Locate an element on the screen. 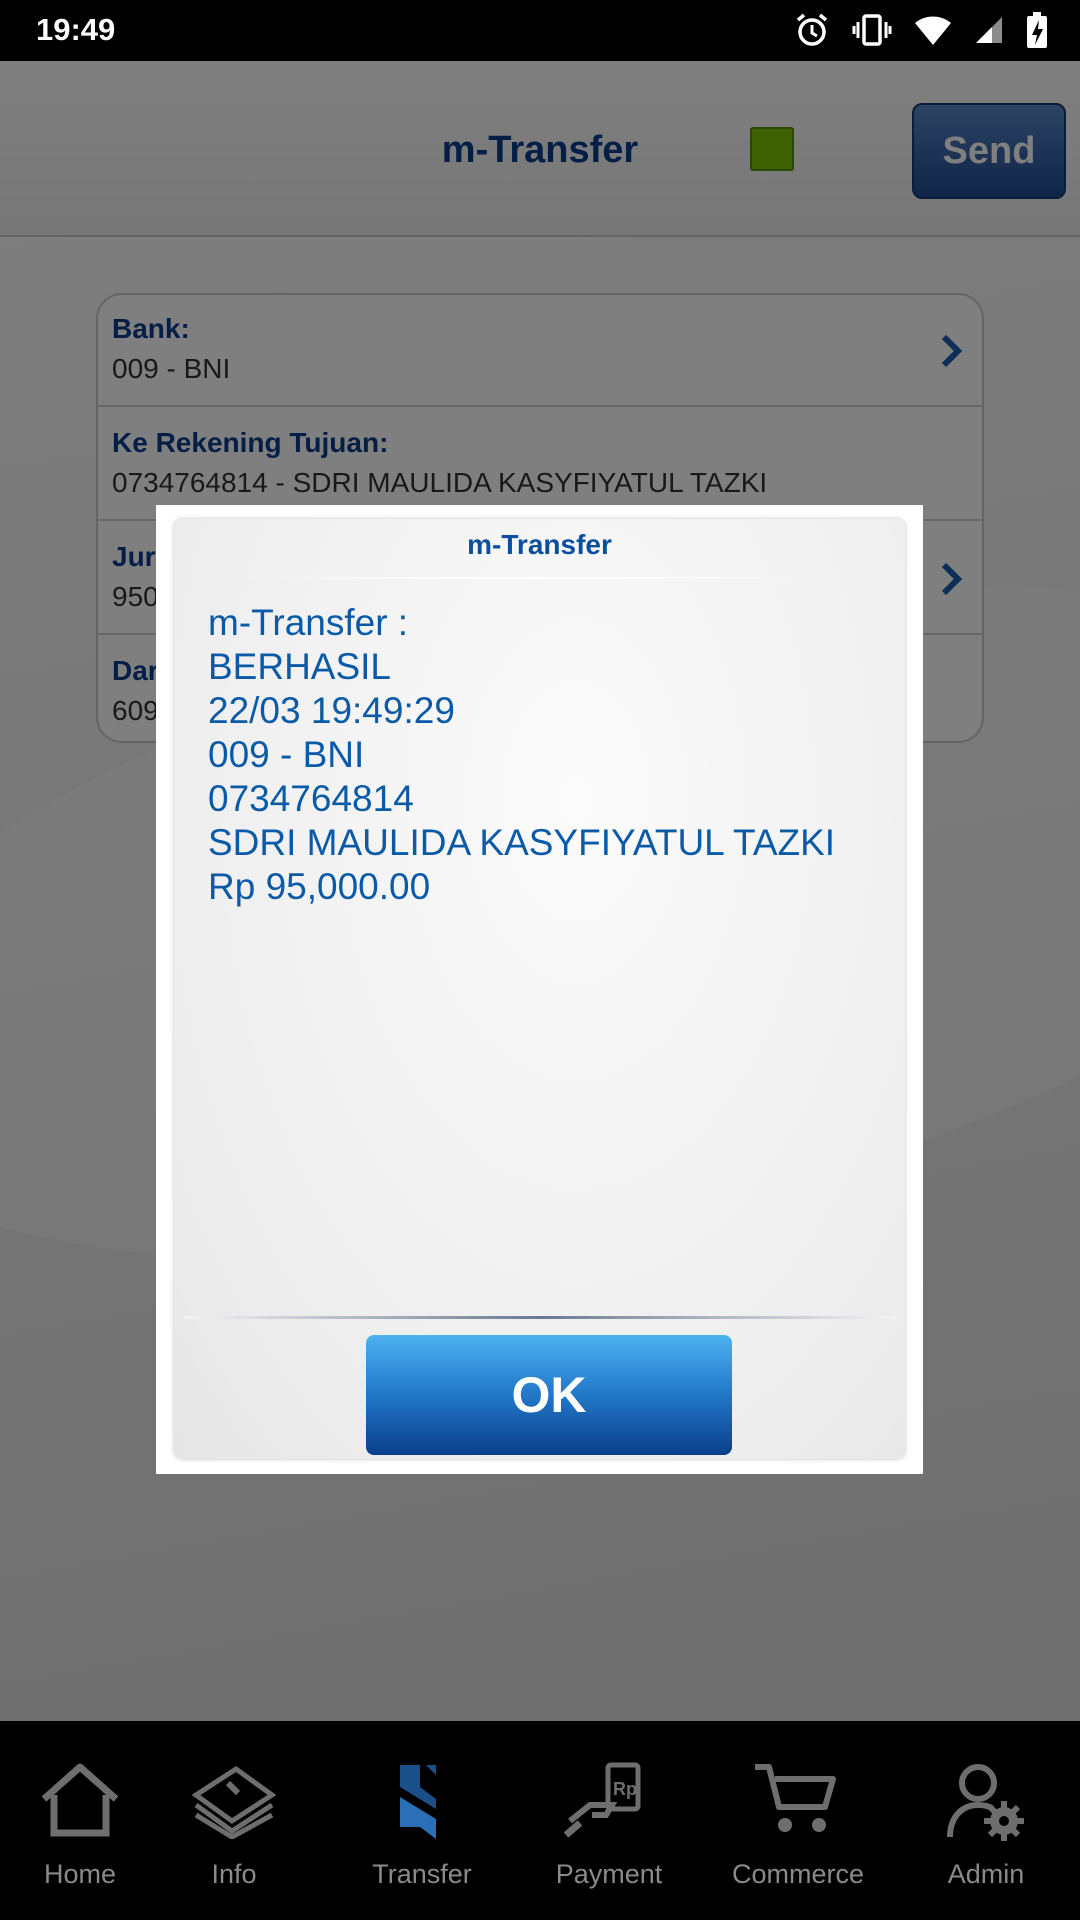  message-line: Rp 95,000.00 is located at coordinates (319, 886).